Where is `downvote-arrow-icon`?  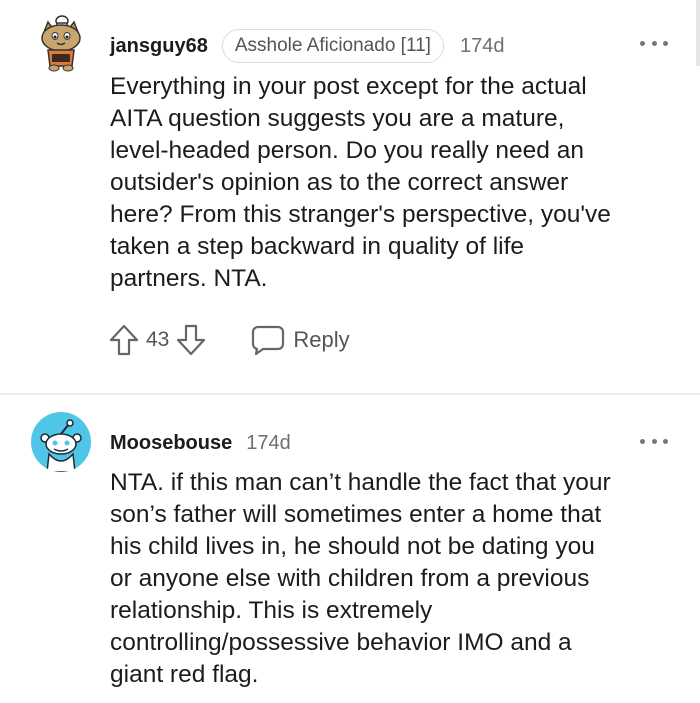 downvote-arrow-icon is located at coordinates (191, 340).